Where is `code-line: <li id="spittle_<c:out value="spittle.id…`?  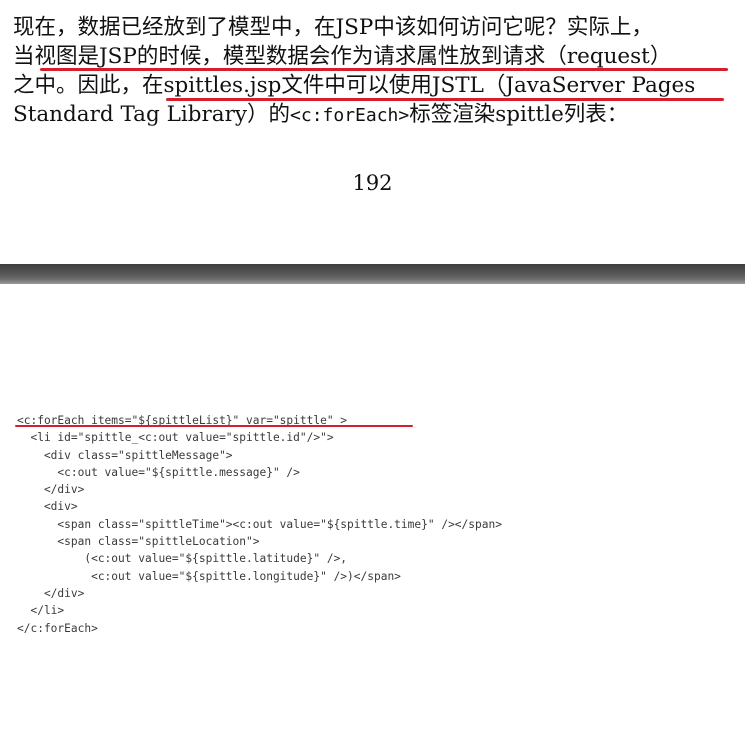 code-line: <li id="spittle_<c:out value="spittle.id… is located at coordinates (175, 438).